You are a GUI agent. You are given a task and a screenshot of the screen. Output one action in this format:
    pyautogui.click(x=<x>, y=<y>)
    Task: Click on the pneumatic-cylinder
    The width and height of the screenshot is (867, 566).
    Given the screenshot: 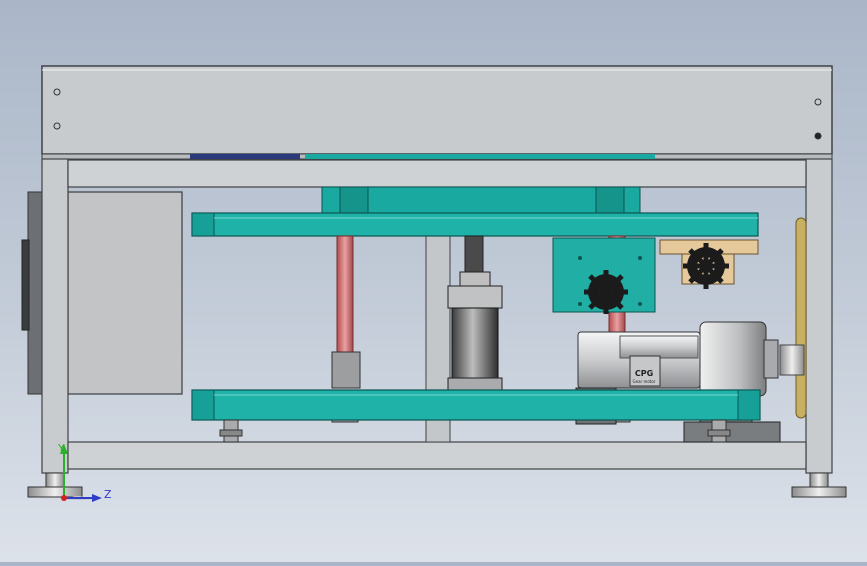 What is the action you would take?
    pyautogui.click(x=475, y=313)
    